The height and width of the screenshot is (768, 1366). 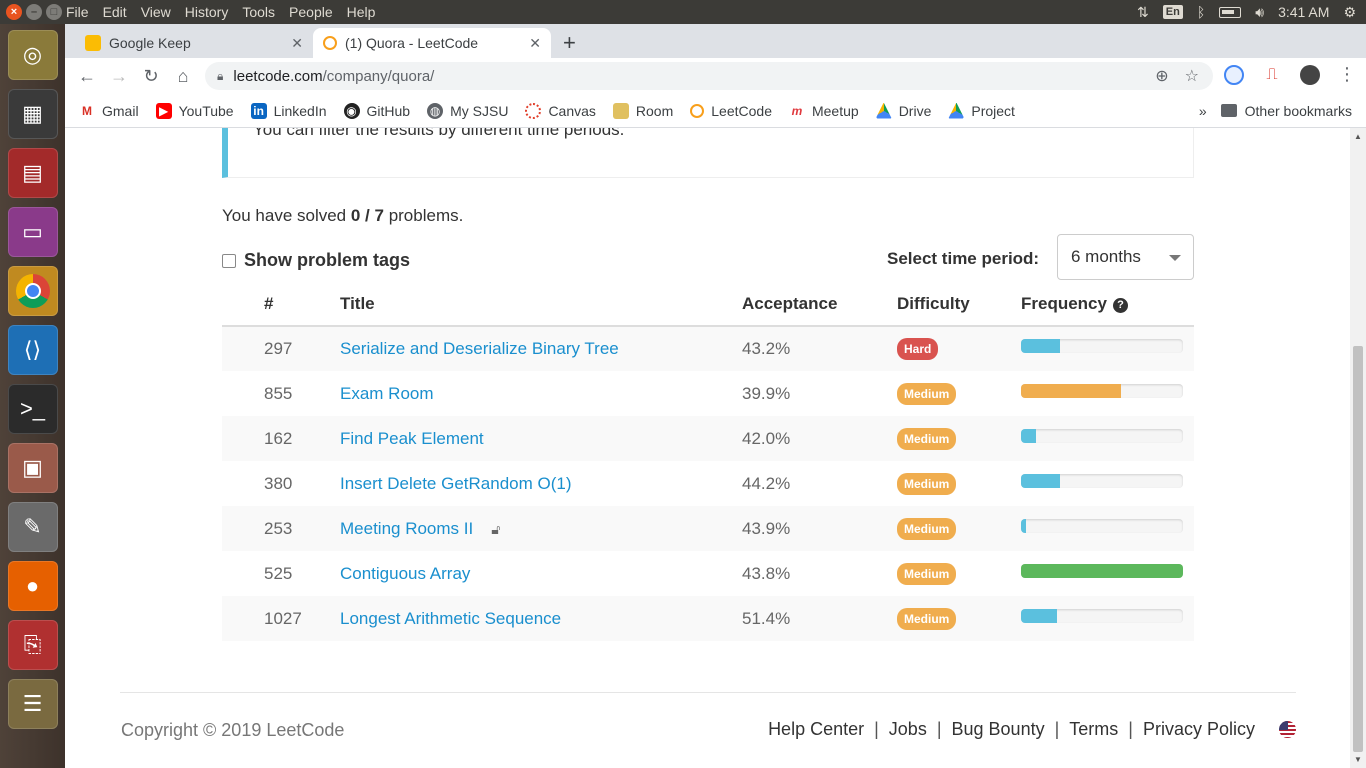 What do you see at coordinates (87, 76) in the screenshot?
I see `back-arrow-icon: ←` at bounding box center [87, 76].